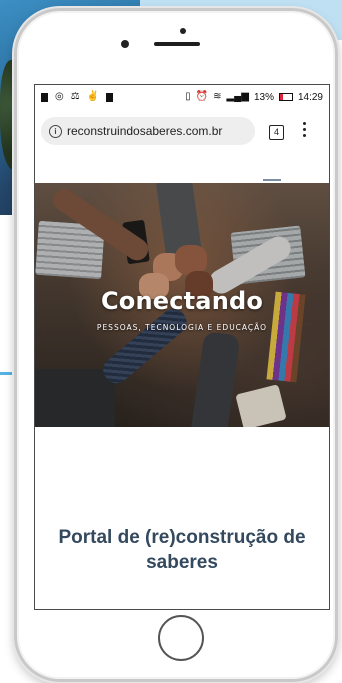 This screenshot has width=342, height=683. I want to click on hero-subtitle: PESSOAS, TECNOLOGIA E EDUCAÇÃO, so click(182, 327).